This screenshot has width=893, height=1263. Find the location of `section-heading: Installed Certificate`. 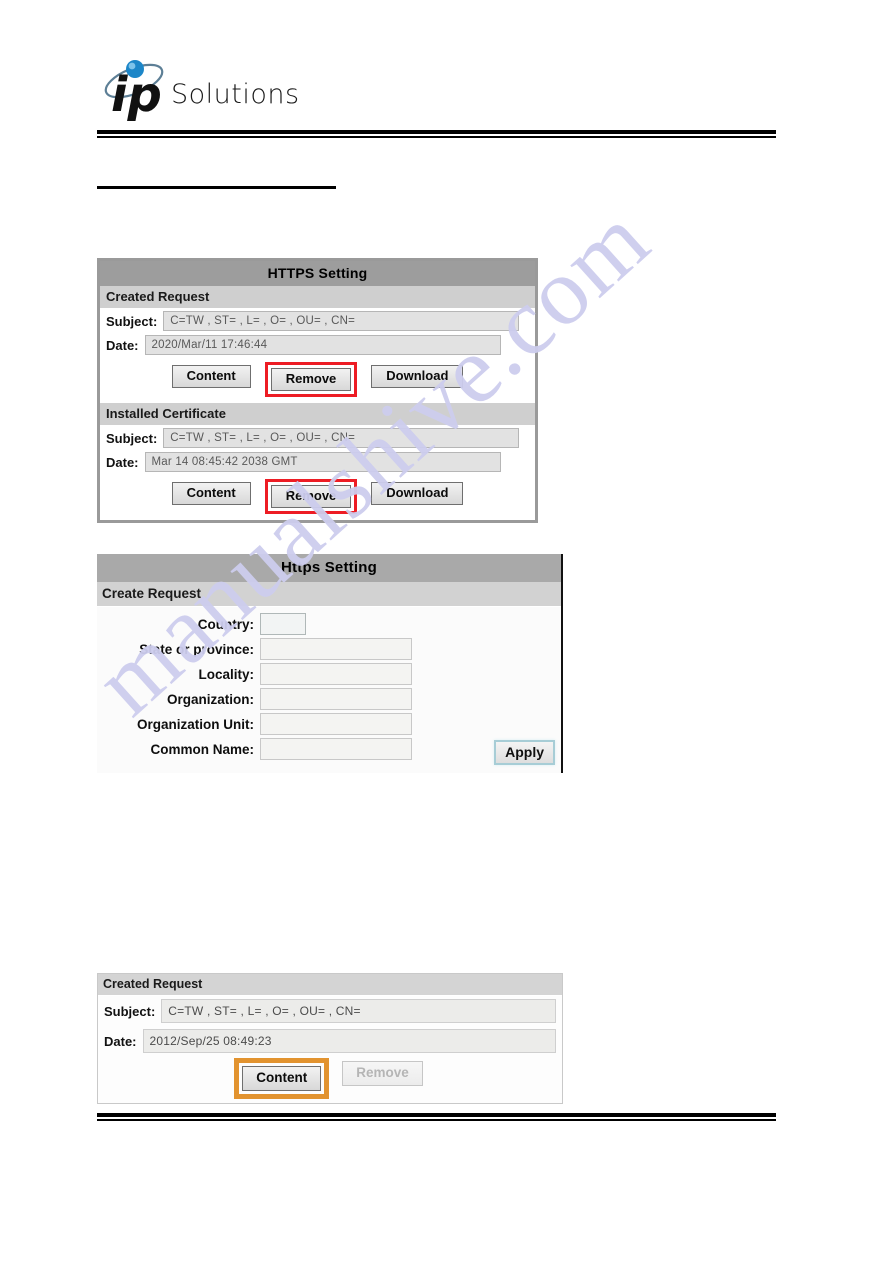

section-heading: Installed Certificate is located at coordinates (317, 414).